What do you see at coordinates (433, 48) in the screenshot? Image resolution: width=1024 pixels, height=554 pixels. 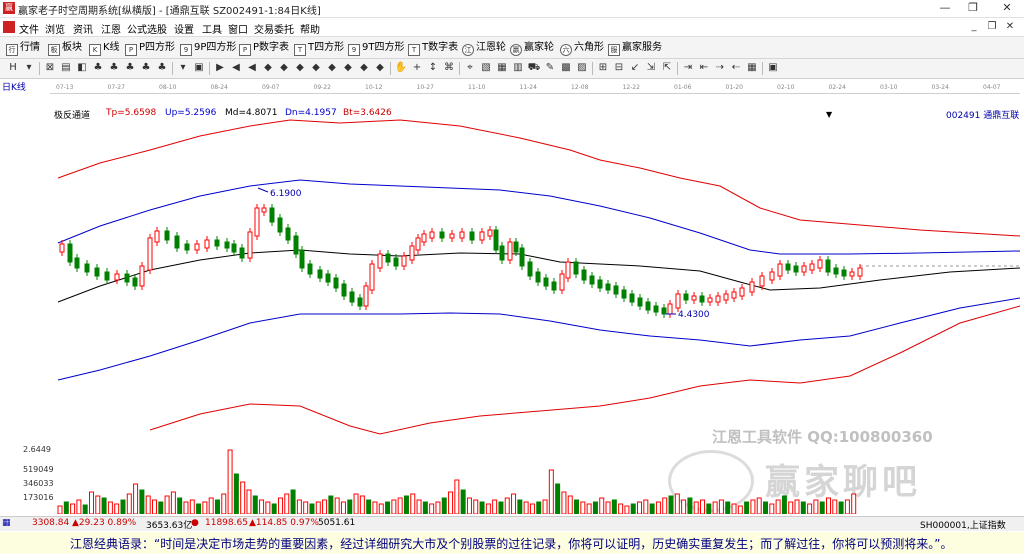 I see `toolbar-t-table-button: T T数字表` at bounding box center [433, 48].